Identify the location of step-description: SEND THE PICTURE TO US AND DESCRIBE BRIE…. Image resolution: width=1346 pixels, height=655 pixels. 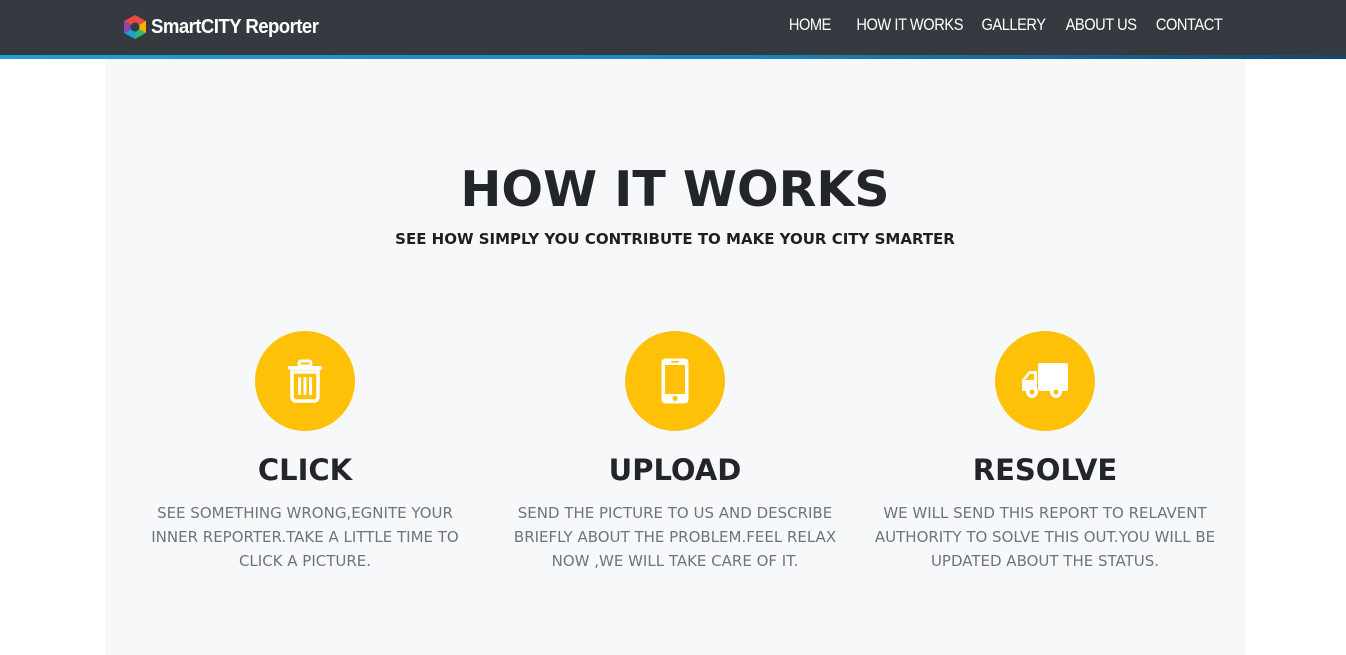
(675, 537).